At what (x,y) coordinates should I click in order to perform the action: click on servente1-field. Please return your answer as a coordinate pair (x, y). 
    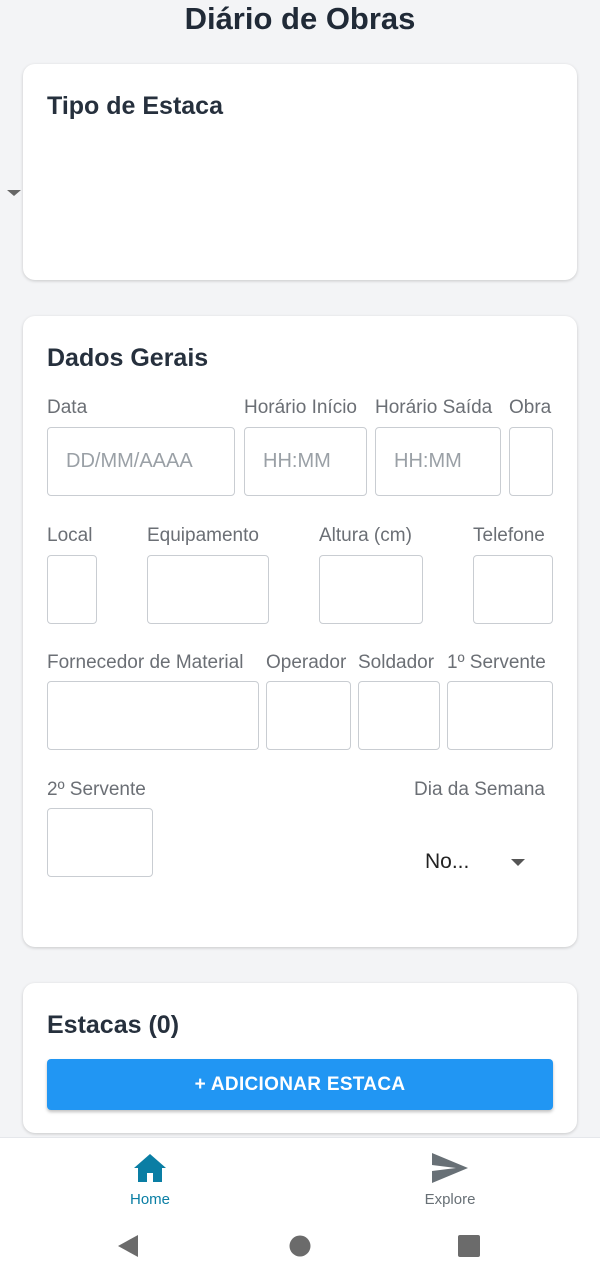
    Looking at the image, I should click on (500, 715).